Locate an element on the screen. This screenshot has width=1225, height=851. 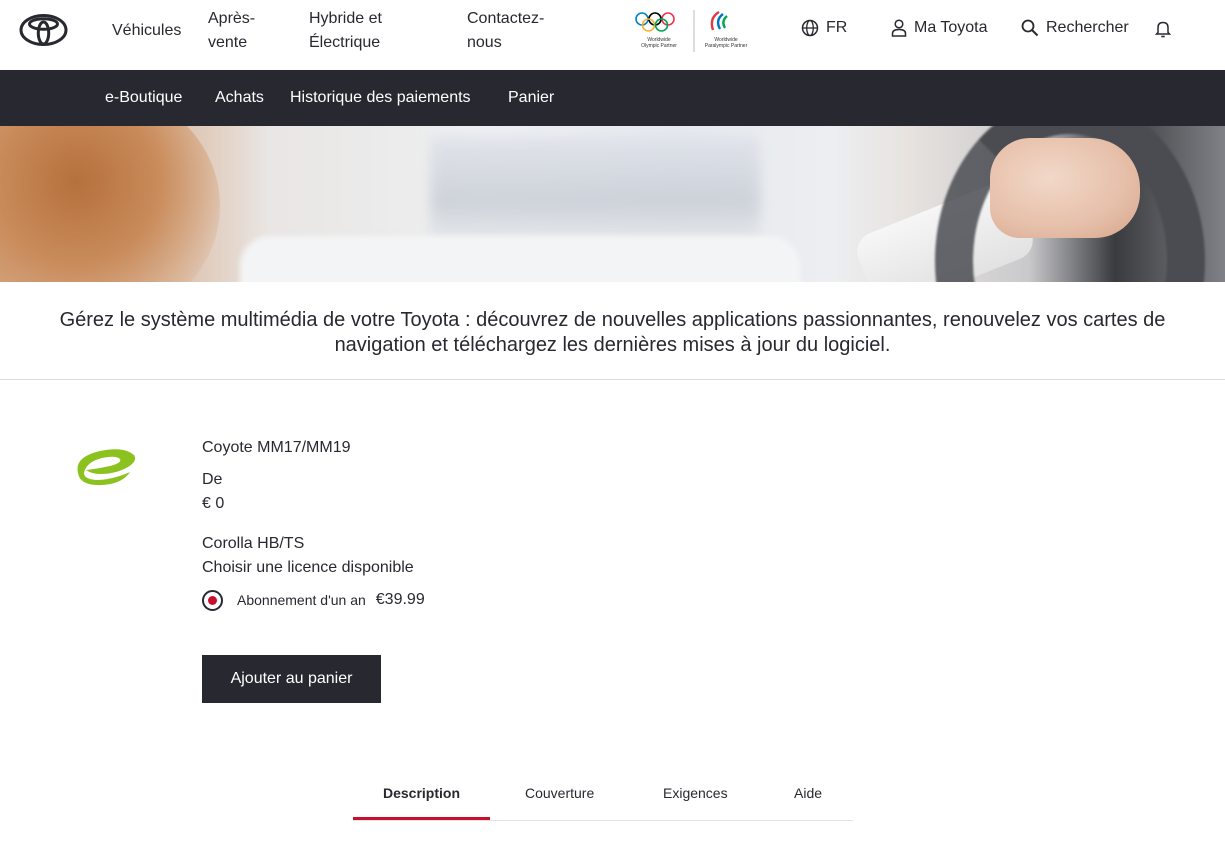
language-selector: FR is located at coordinates (824, 28).